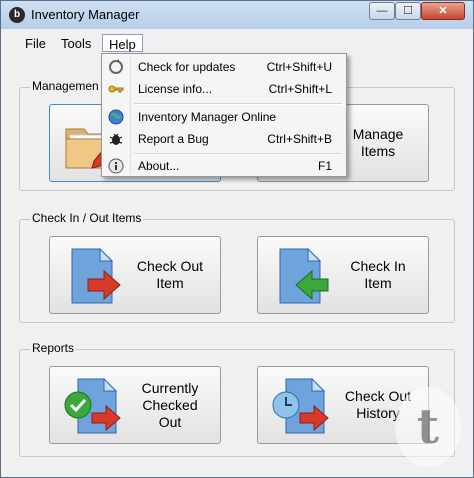 This screenshot has width=474, height=478. Describe the element at coordinates (170, 274) in the screenshot. I see `check-out-item-label: Check Out Item` at that location.